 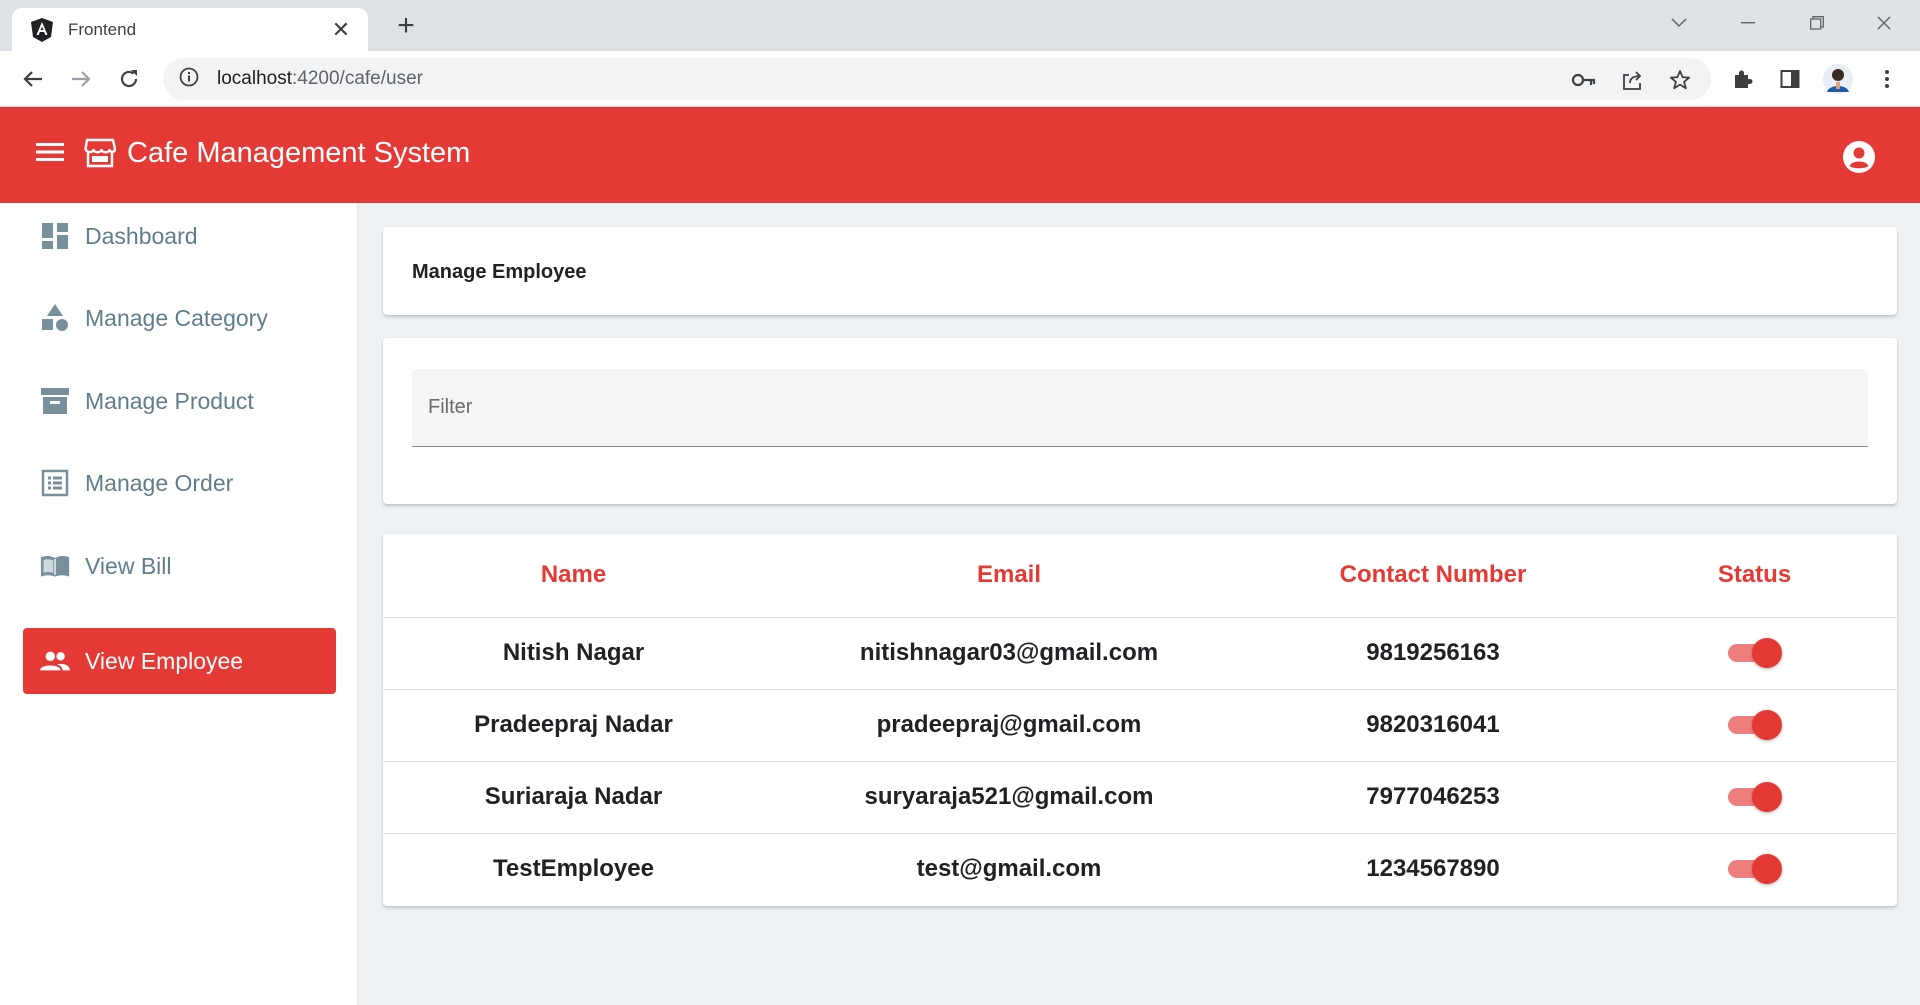 I want to click on cell-contact: 9820316041, so click(x=1433, y=725).